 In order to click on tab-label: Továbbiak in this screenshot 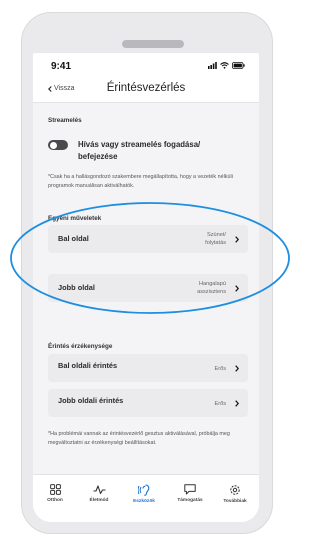, I will do `click(235, 501)`.